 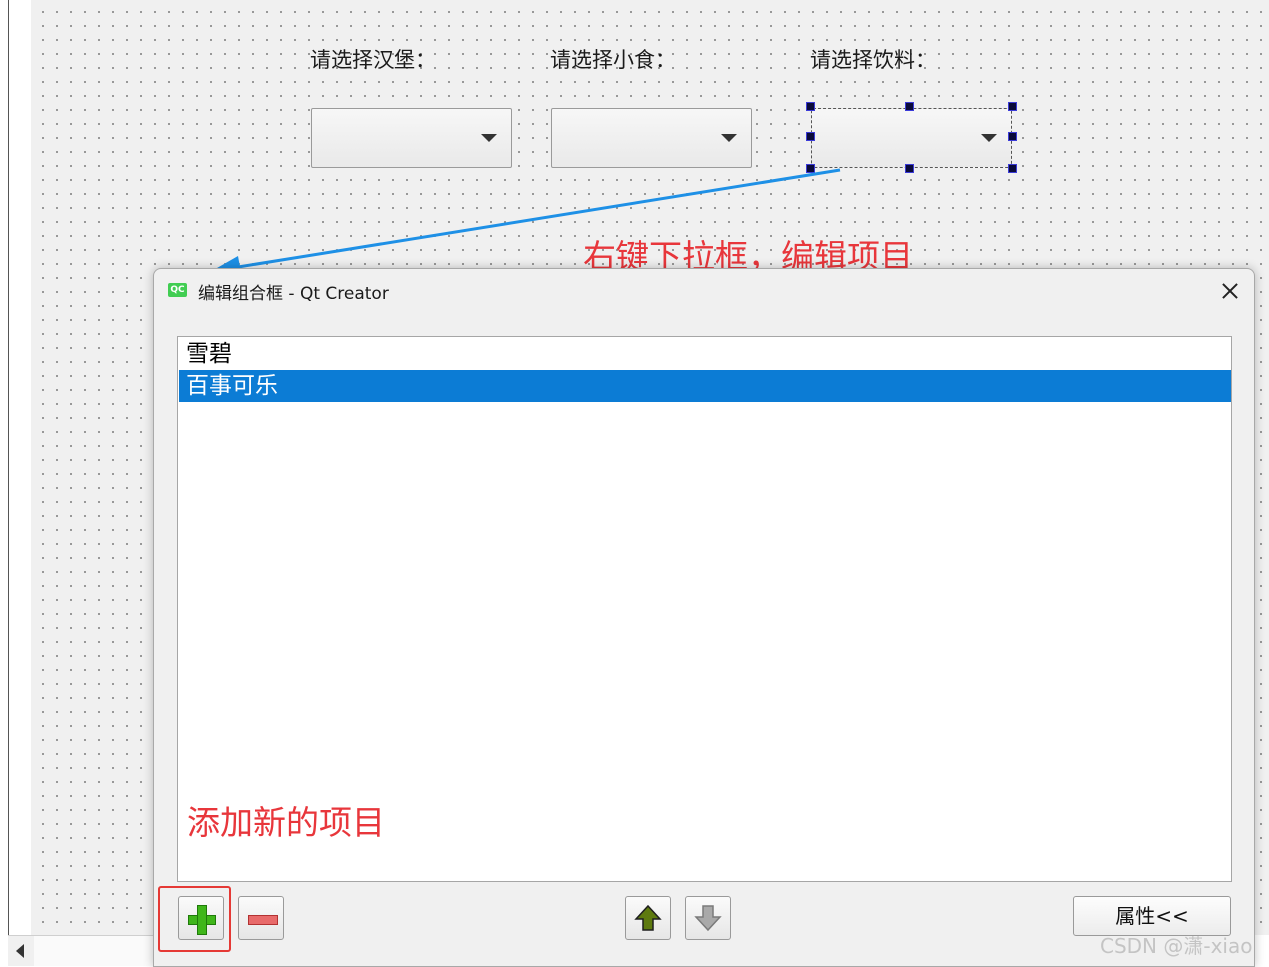 I want to click on move-up-button, so click(x=648, y=918).